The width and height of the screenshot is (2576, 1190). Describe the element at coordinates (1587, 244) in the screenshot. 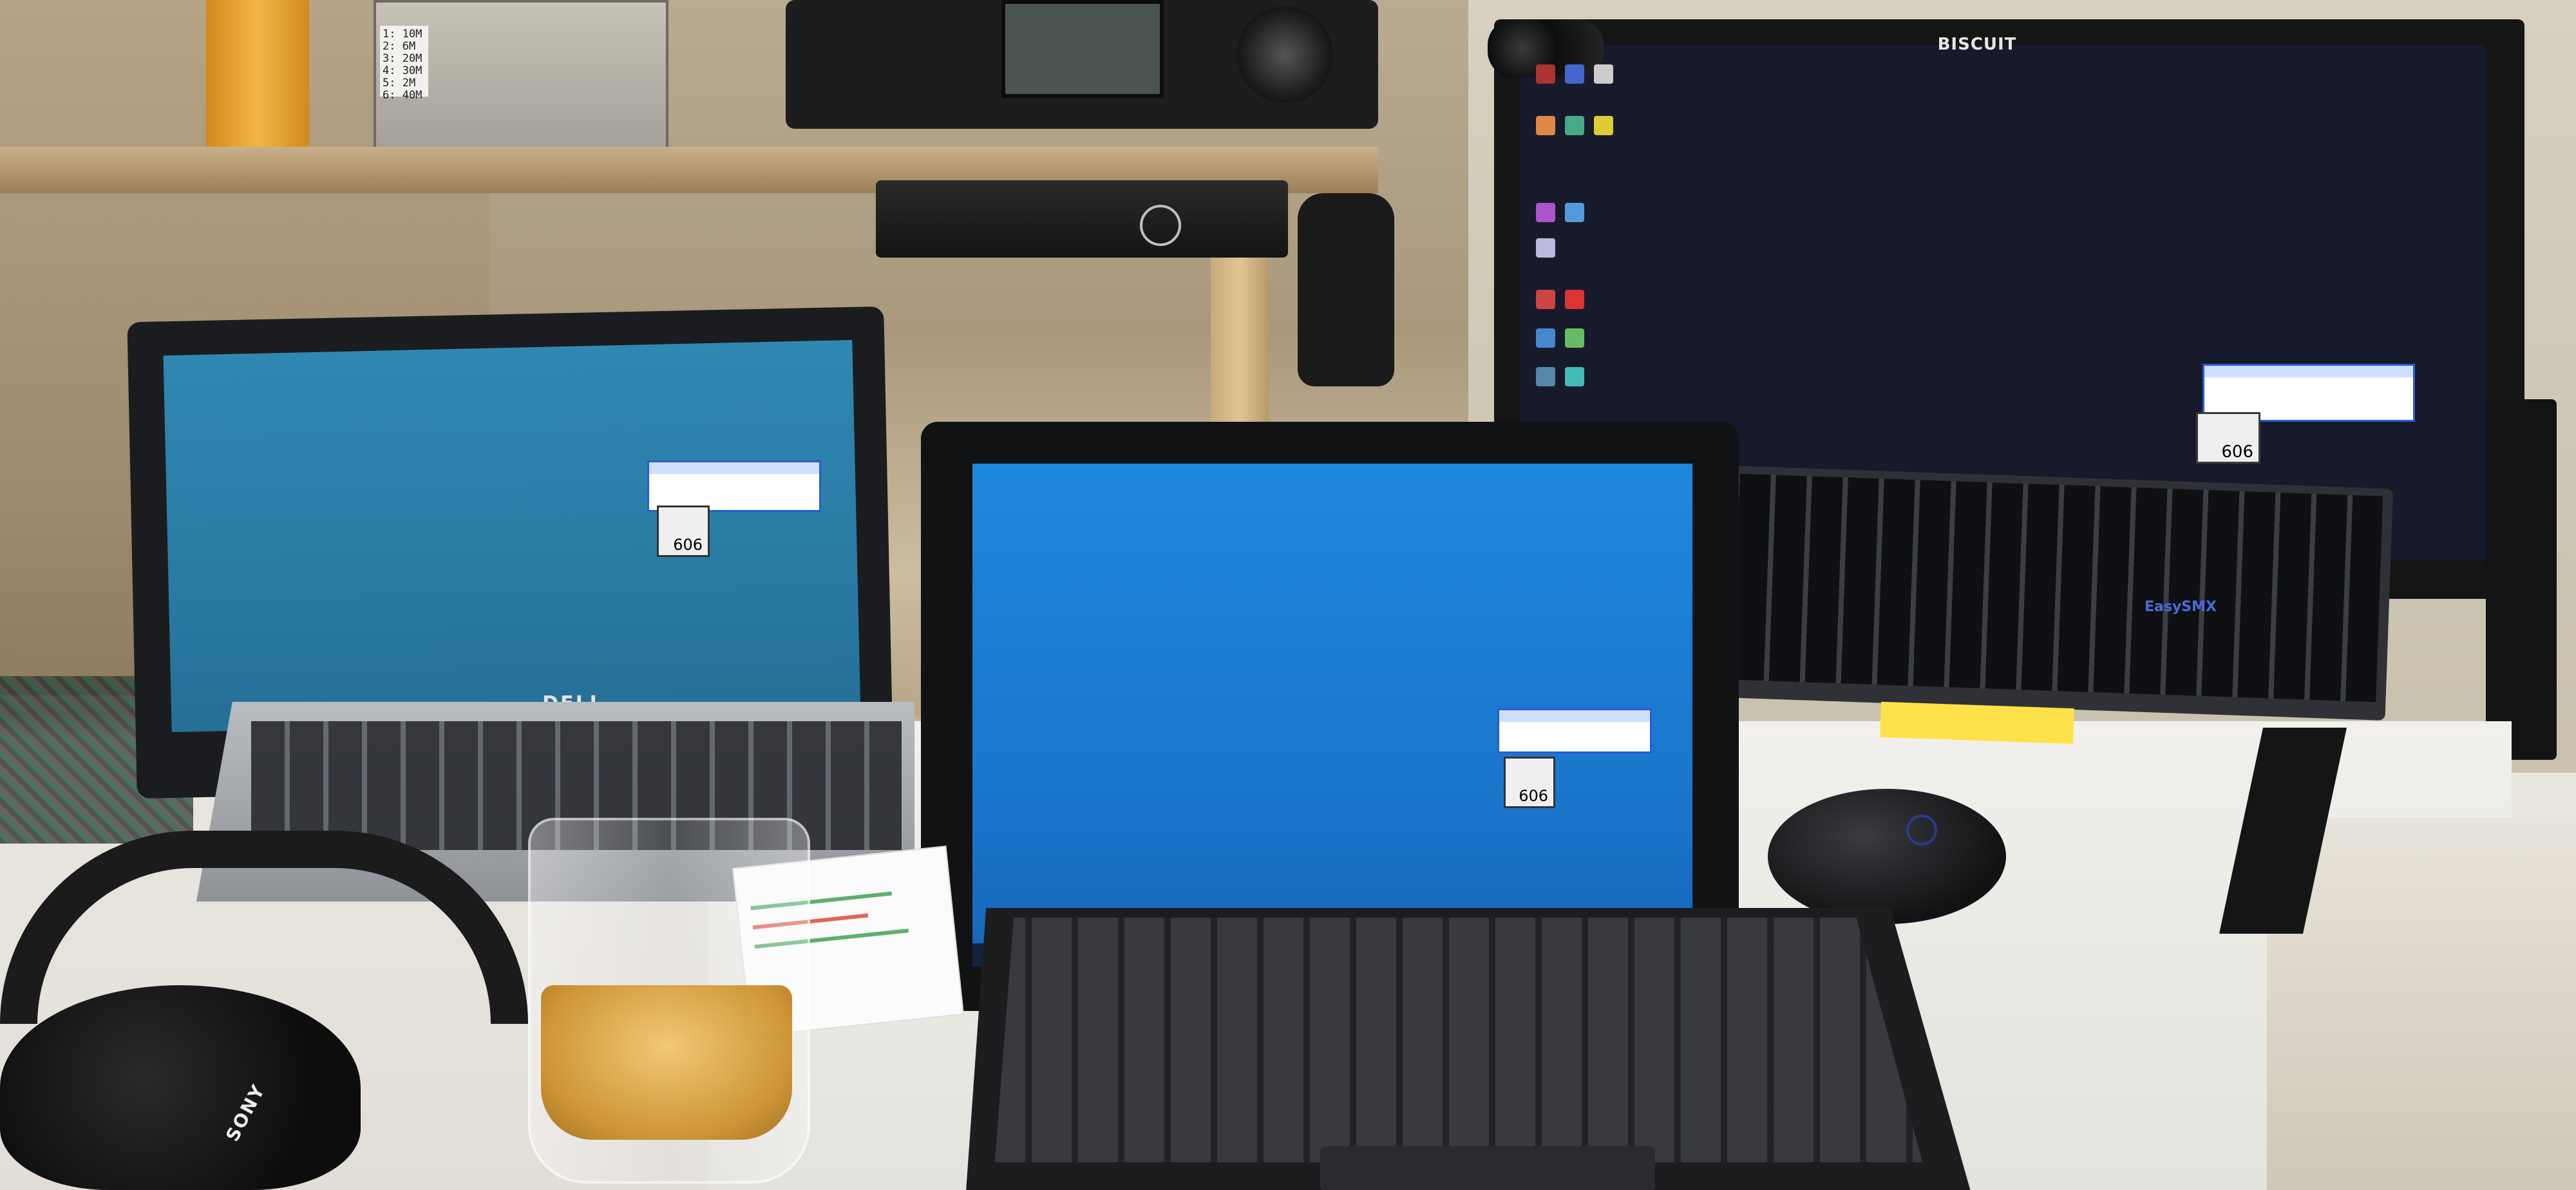

I see `desktop-icons` at that location.